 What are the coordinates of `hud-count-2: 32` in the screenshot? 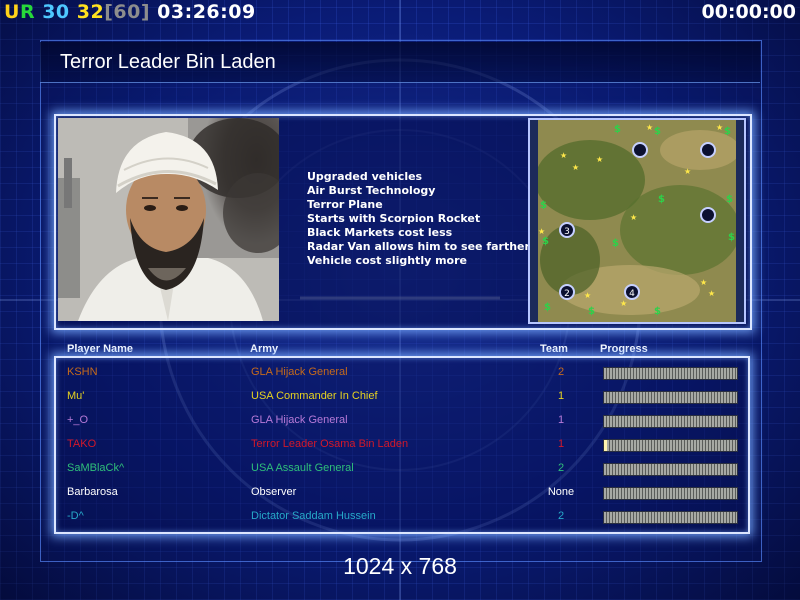 It's located at (90, 12).